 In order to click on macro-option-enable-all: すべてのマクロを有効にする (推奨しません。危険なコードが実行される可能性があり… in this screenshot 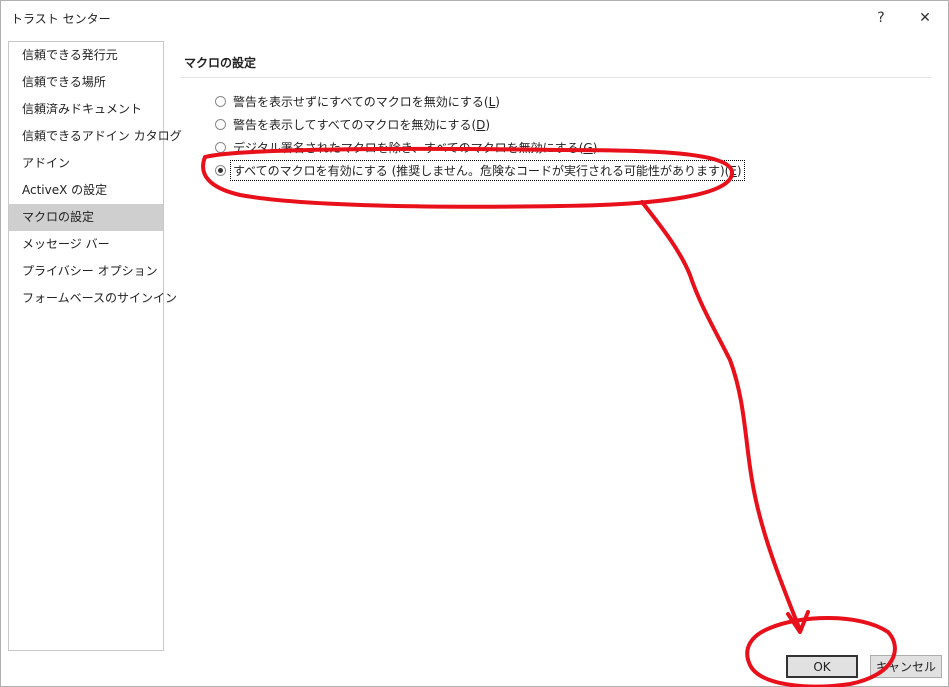, I will do `click(480, 170)`.